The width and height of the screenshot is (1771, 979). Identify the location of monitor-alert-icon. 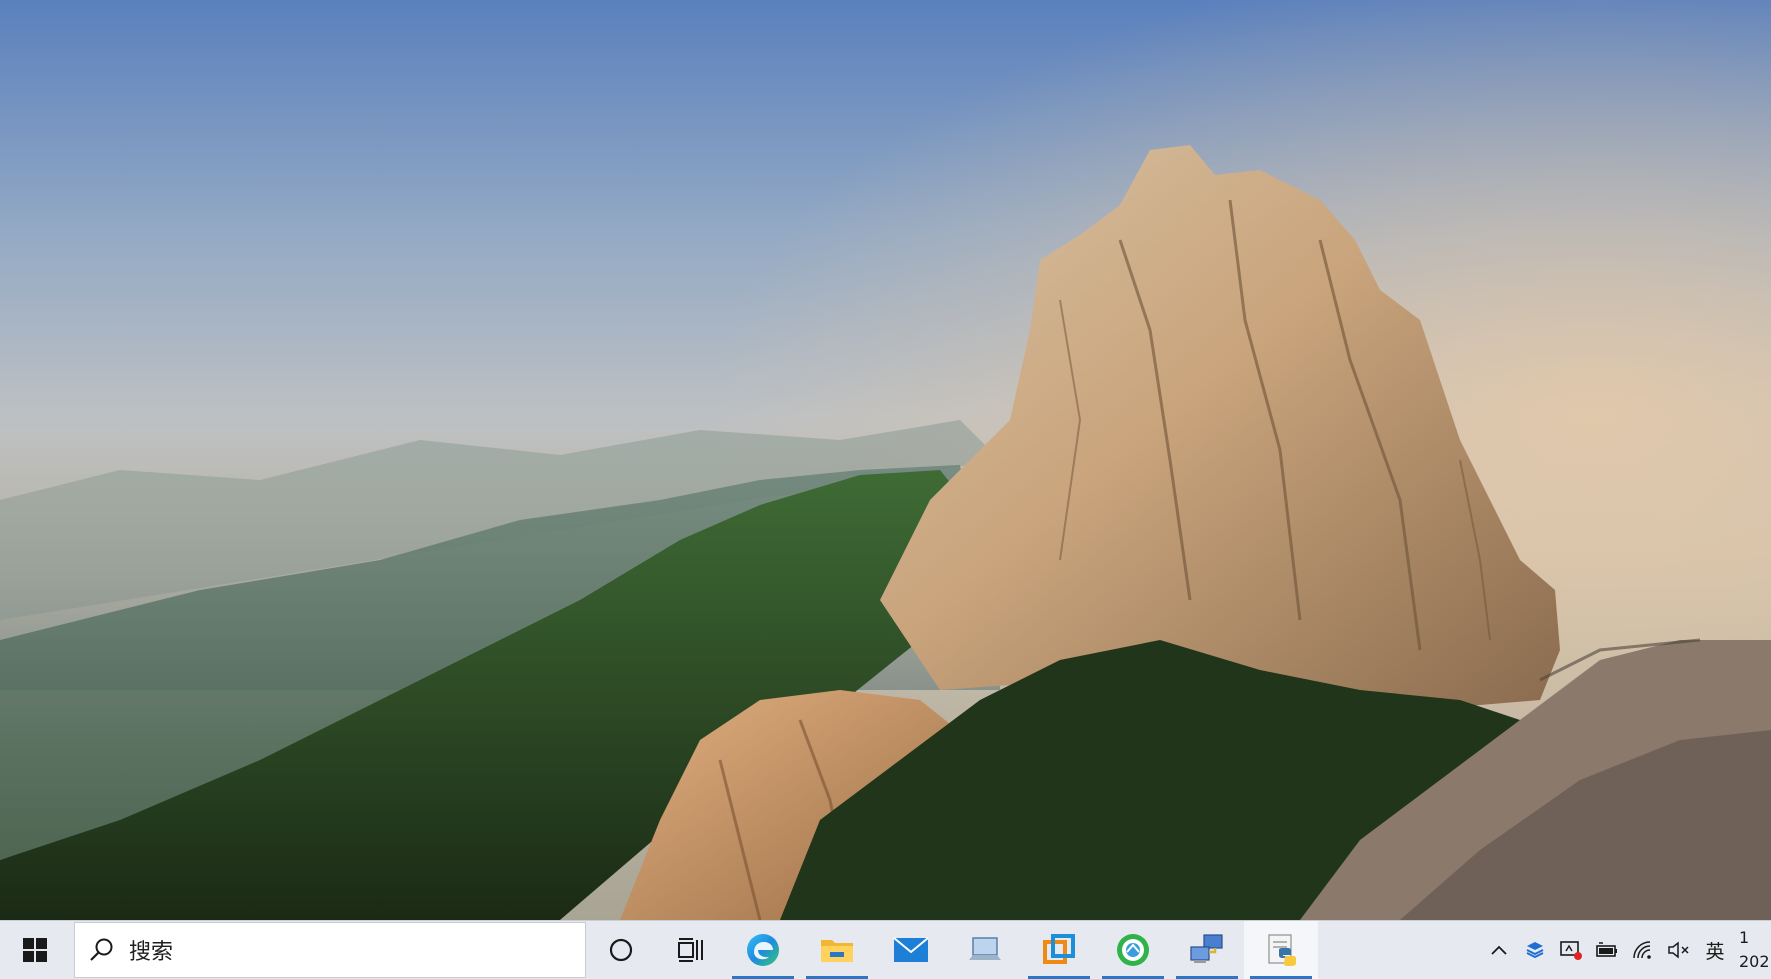
(1571, 950).